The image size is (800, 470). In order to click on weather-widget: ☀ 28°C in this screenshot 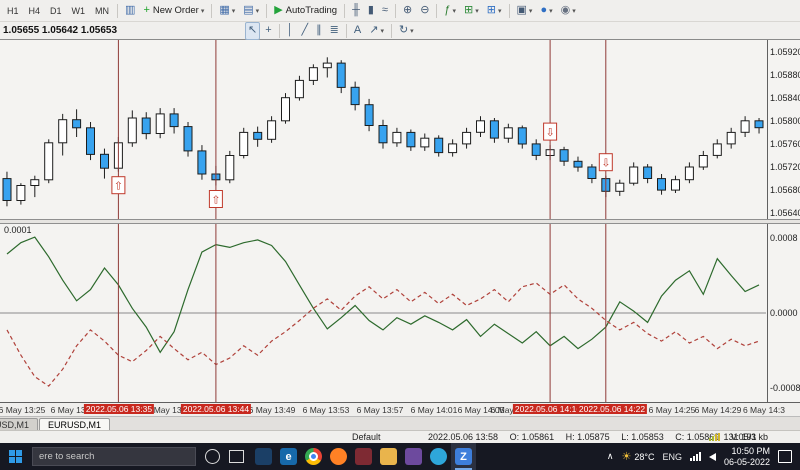, I will do `click(637, 456)`.